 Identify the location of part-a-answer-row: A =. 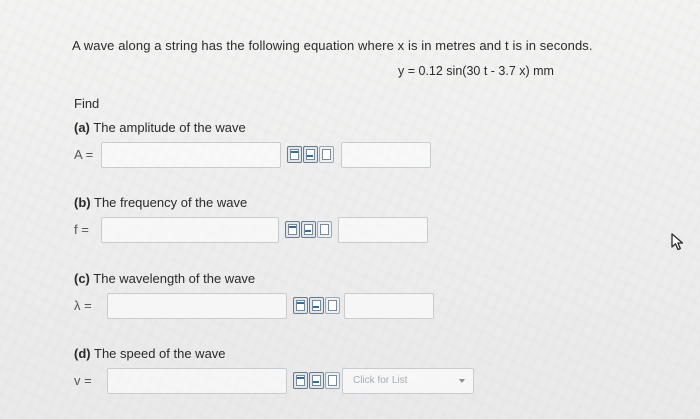
(374, 157).